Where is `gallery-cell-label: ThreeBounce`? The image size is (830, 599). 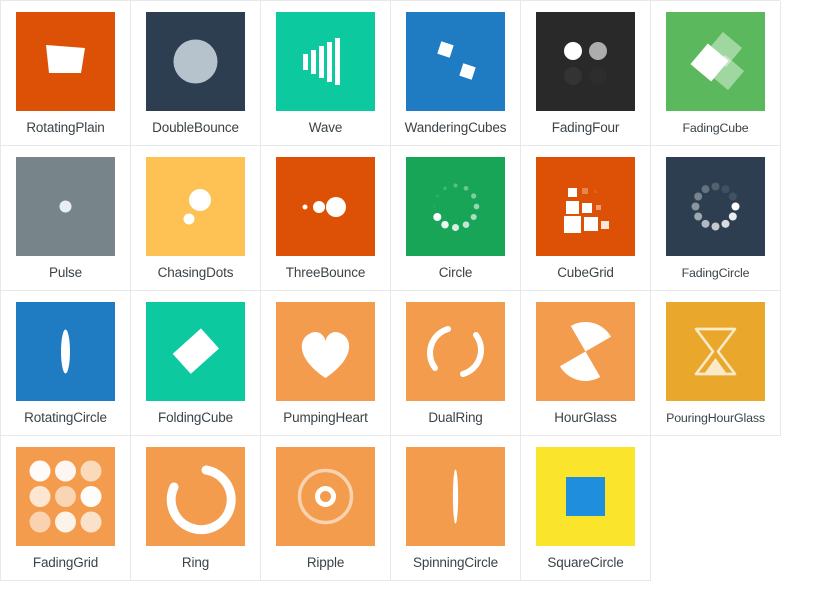 gallery-cell-label: ThreeBounce is located at coordinates (325, 272).